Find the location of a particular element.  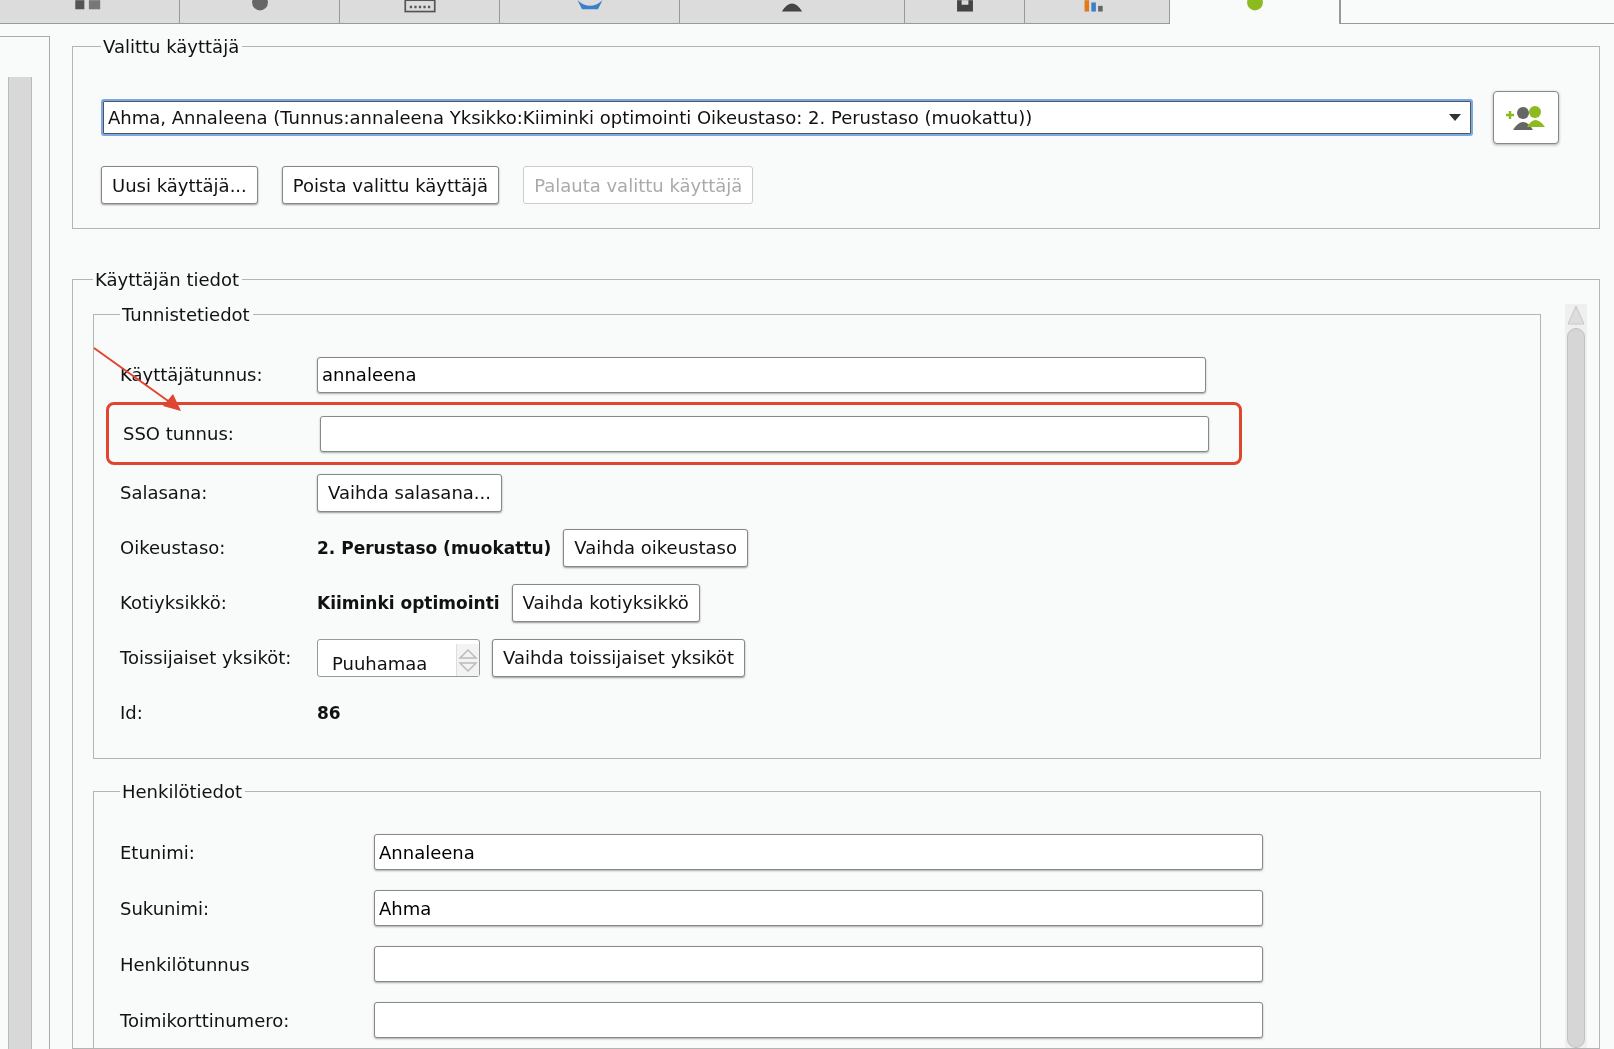

field-label: Toimikorttinumero: is located at coordinates (205, 1020).